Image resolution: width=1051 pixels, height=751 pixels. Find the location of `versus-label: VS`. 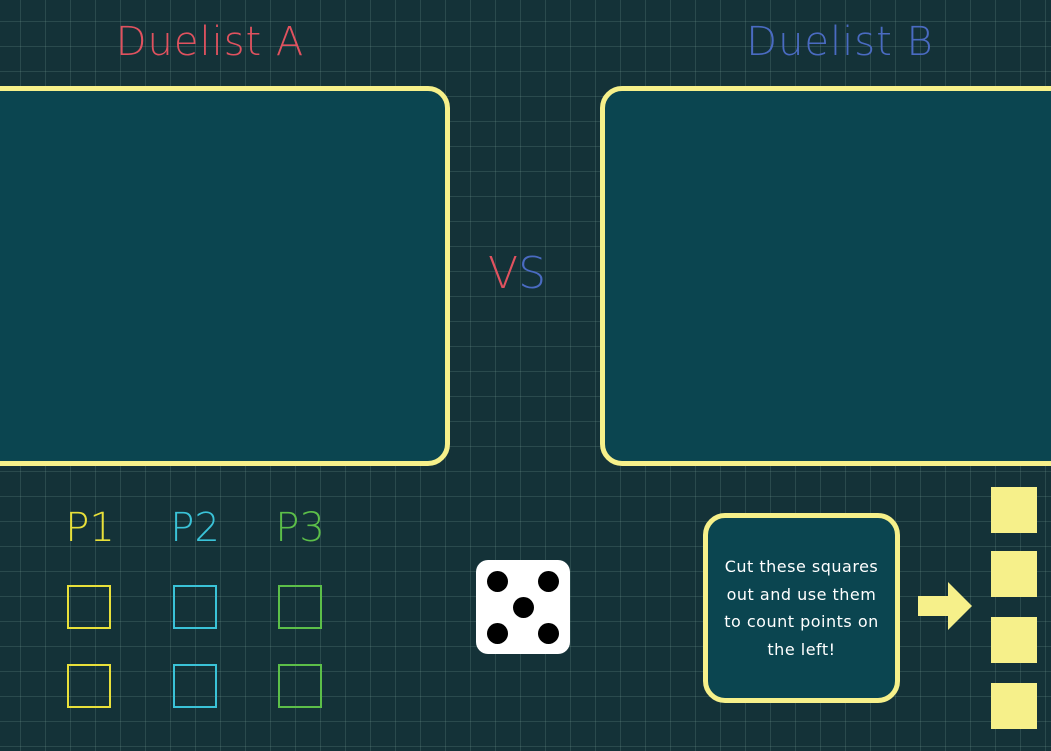

versus-label: VS is located at coordinates (517, 274).